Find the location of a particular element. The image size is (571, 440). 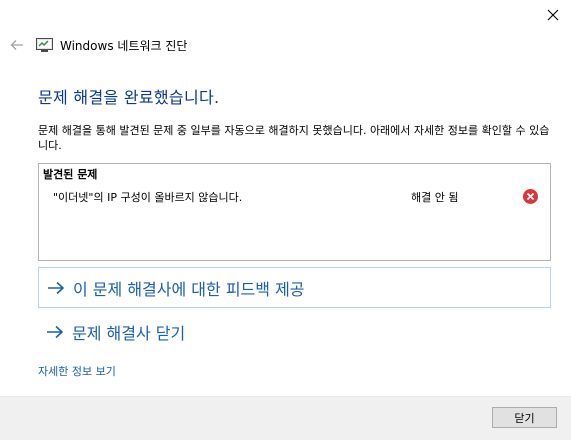

feedback-link-box: 이 문제 해결사에 대한 피드백 제공 is located at coordinates (294, 287).